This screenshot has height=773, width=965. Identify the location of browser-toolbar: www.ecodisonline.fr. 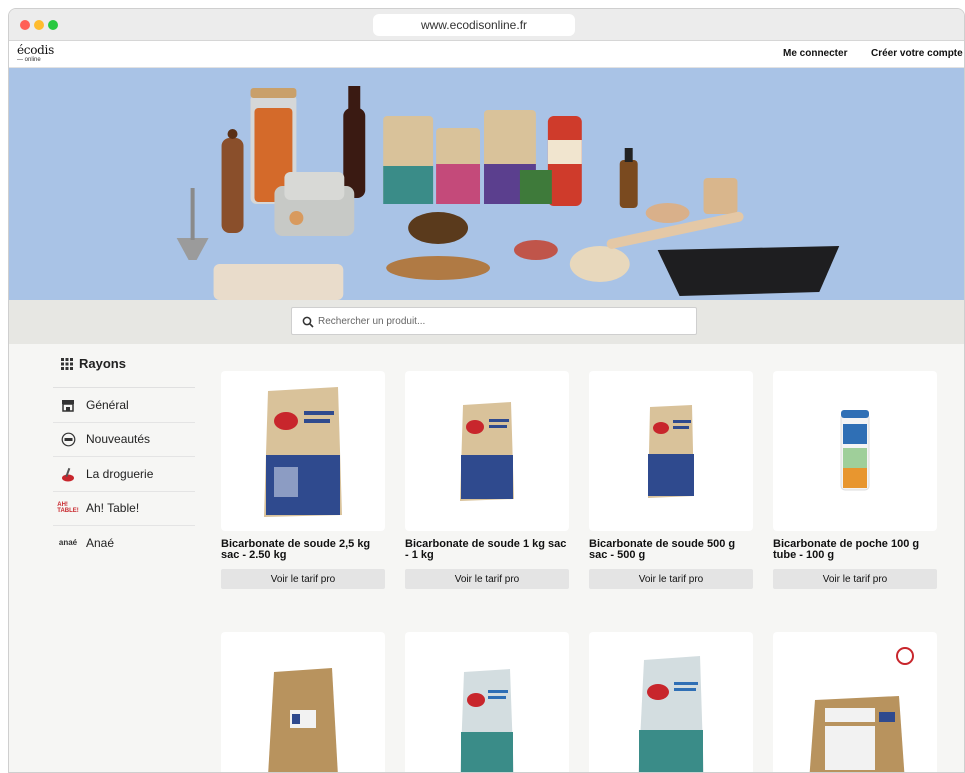
(486, 25).